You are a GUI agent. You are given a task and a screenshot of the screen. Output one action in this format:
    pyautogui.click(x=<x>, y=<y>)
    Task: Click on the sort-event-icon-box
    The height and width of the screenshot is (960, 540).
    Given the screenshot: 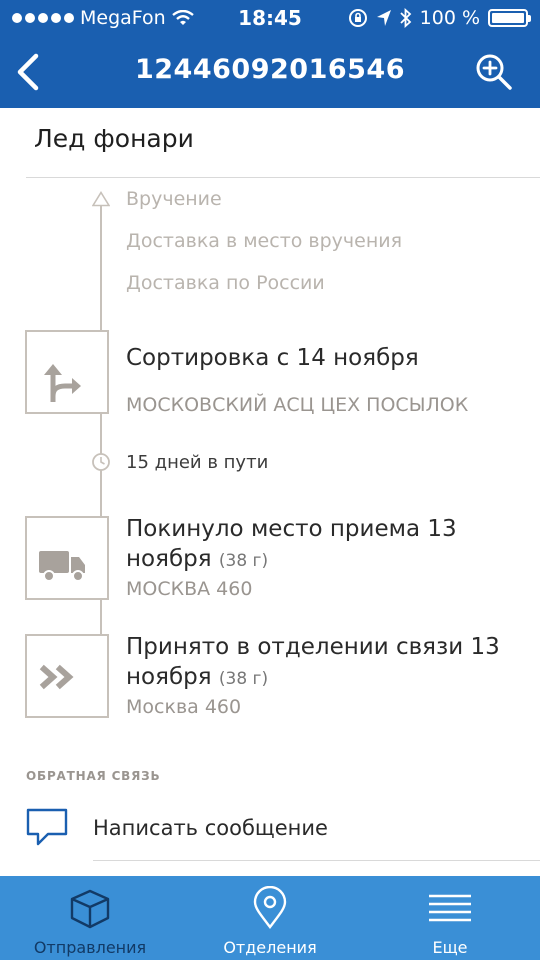 What is the action you would take?
    pyautogui.click(x=67, y=372)
    